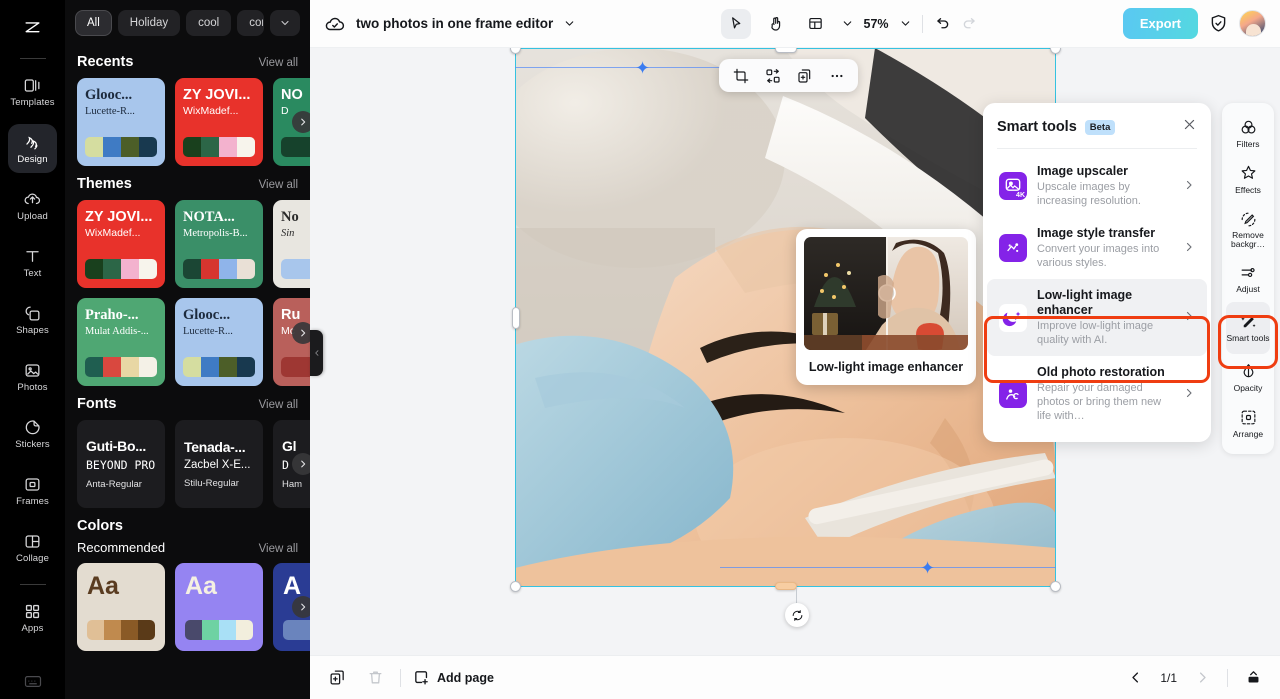 The width and height of the screenshot is (1280, 699). I want to click on tool-effects: Effects, so click(1248, 179).